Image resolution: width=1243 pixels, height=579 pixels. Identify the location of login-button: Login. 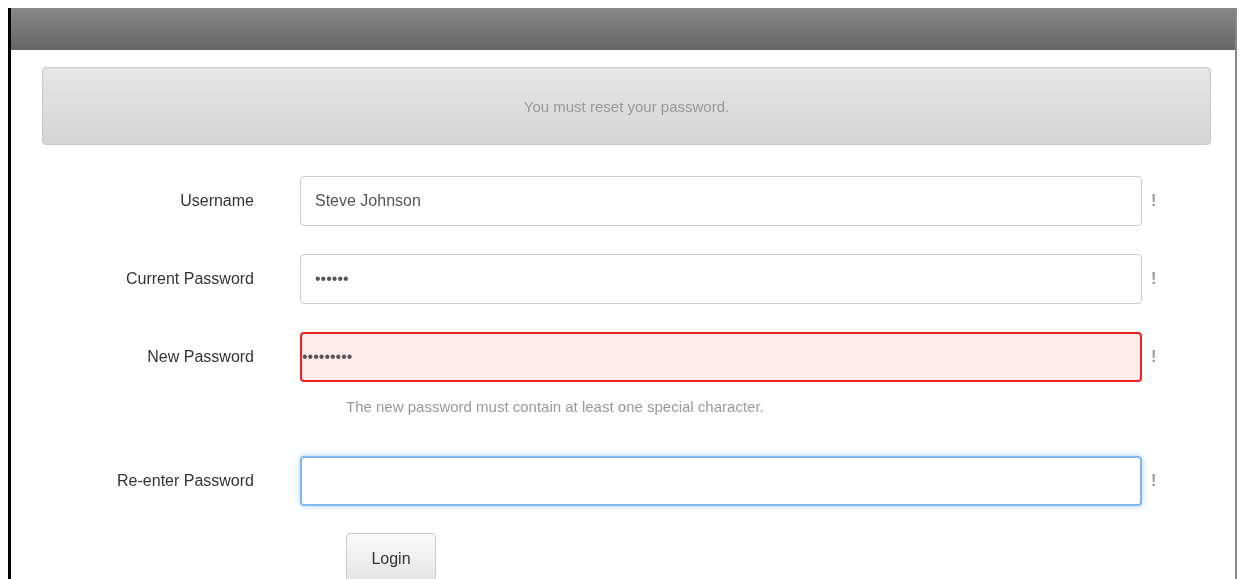
(391, 556).